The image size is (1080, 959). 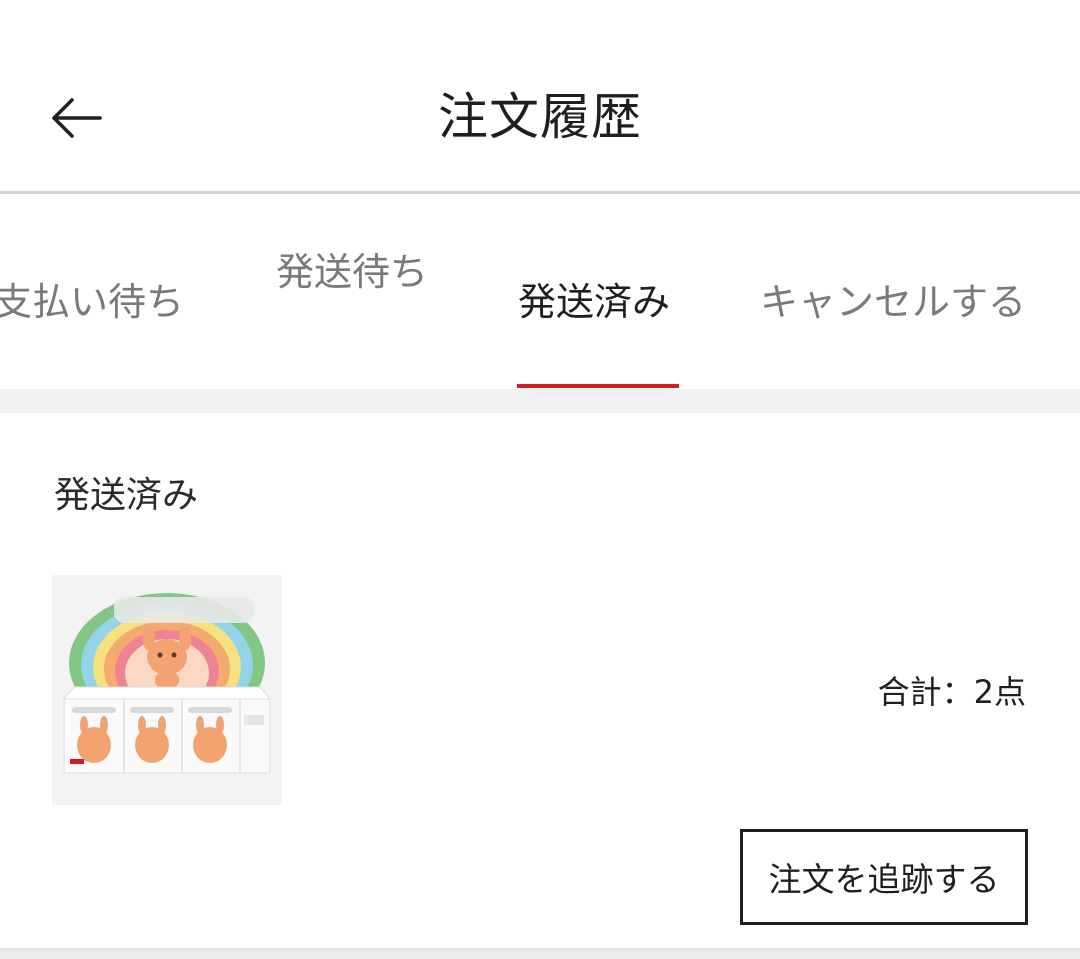 What do you see at coordinates (540, 953) in the screenshot?
I see `bottom-separator` at bounding box center [540, 953].